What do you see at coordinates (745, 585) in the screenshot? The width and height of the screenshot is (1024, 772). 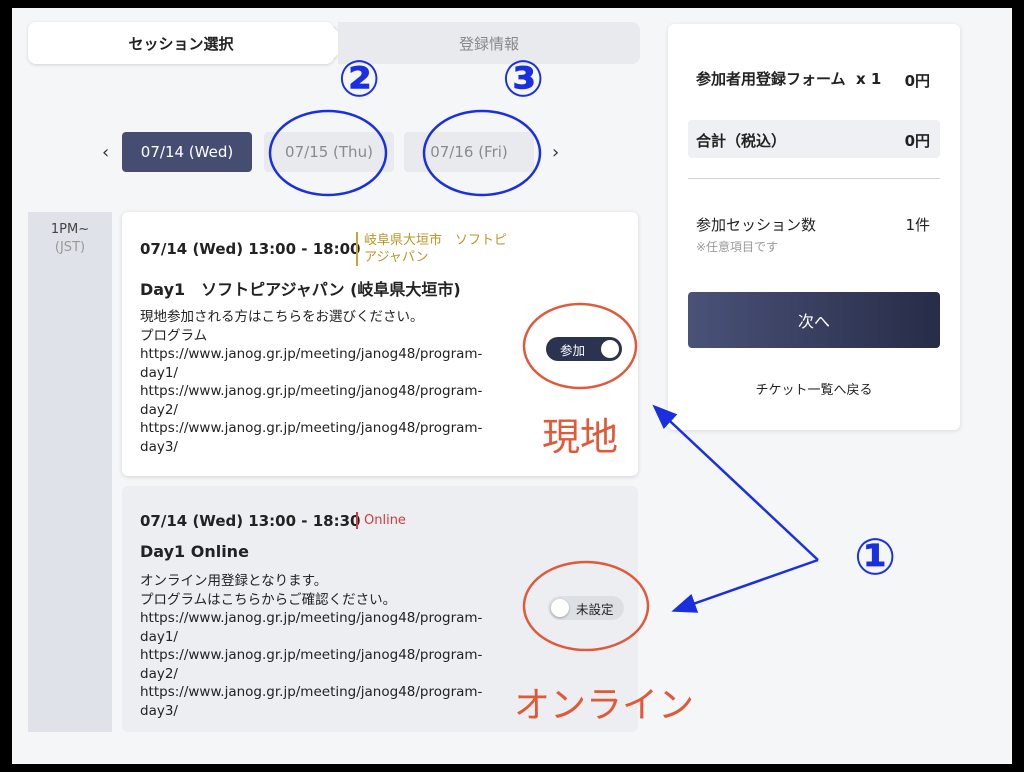 I see `annotation-arrow-online` at bounding box center [745, 585].